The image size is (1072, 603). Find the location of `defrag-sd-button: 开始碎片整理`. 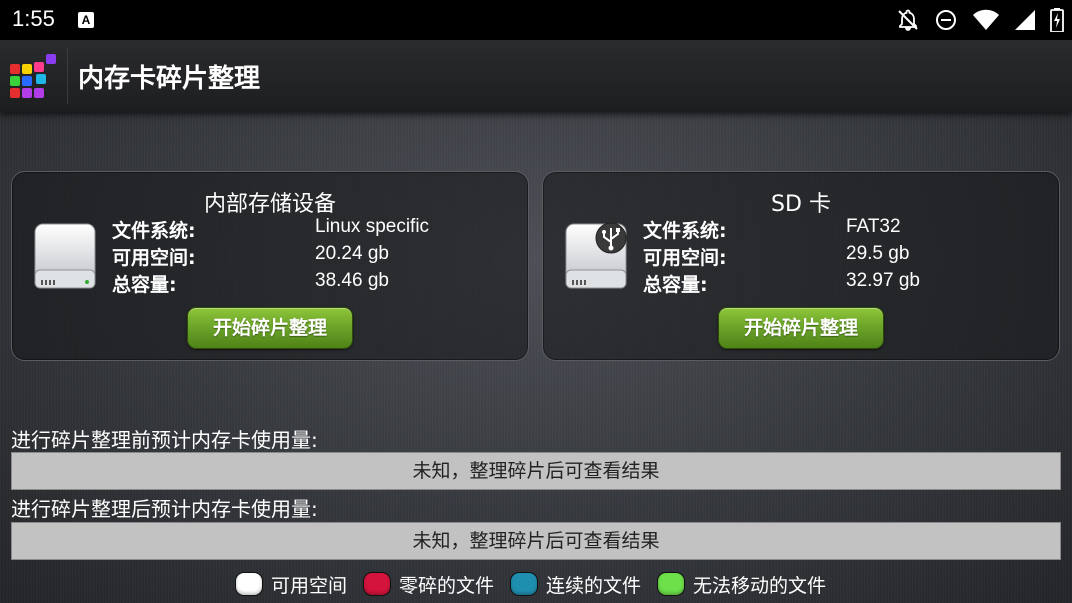

defrag-sd-button: 开始碎片整理 is located at coordinates (801, 328).